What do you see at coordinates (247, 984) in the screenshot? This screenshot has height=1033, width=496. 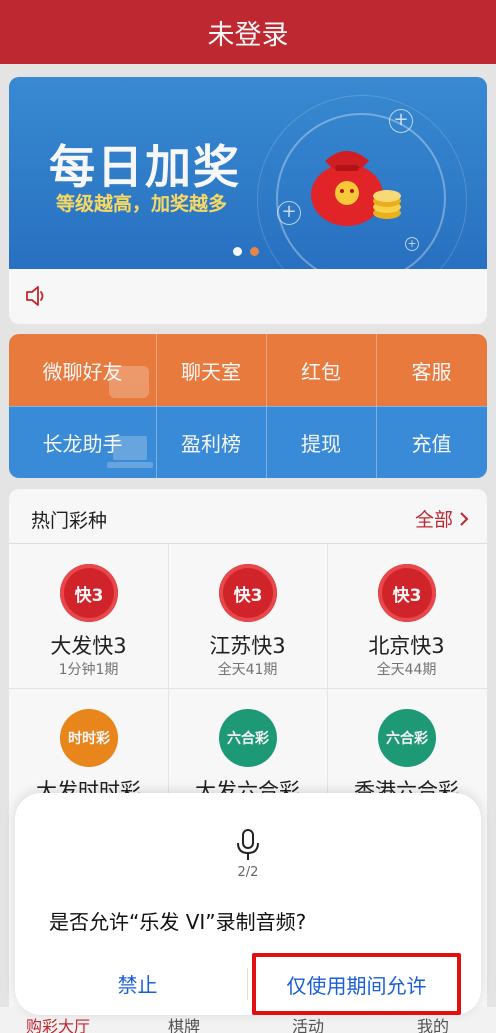 I see `button-divider` at bounding box center [247, 984].